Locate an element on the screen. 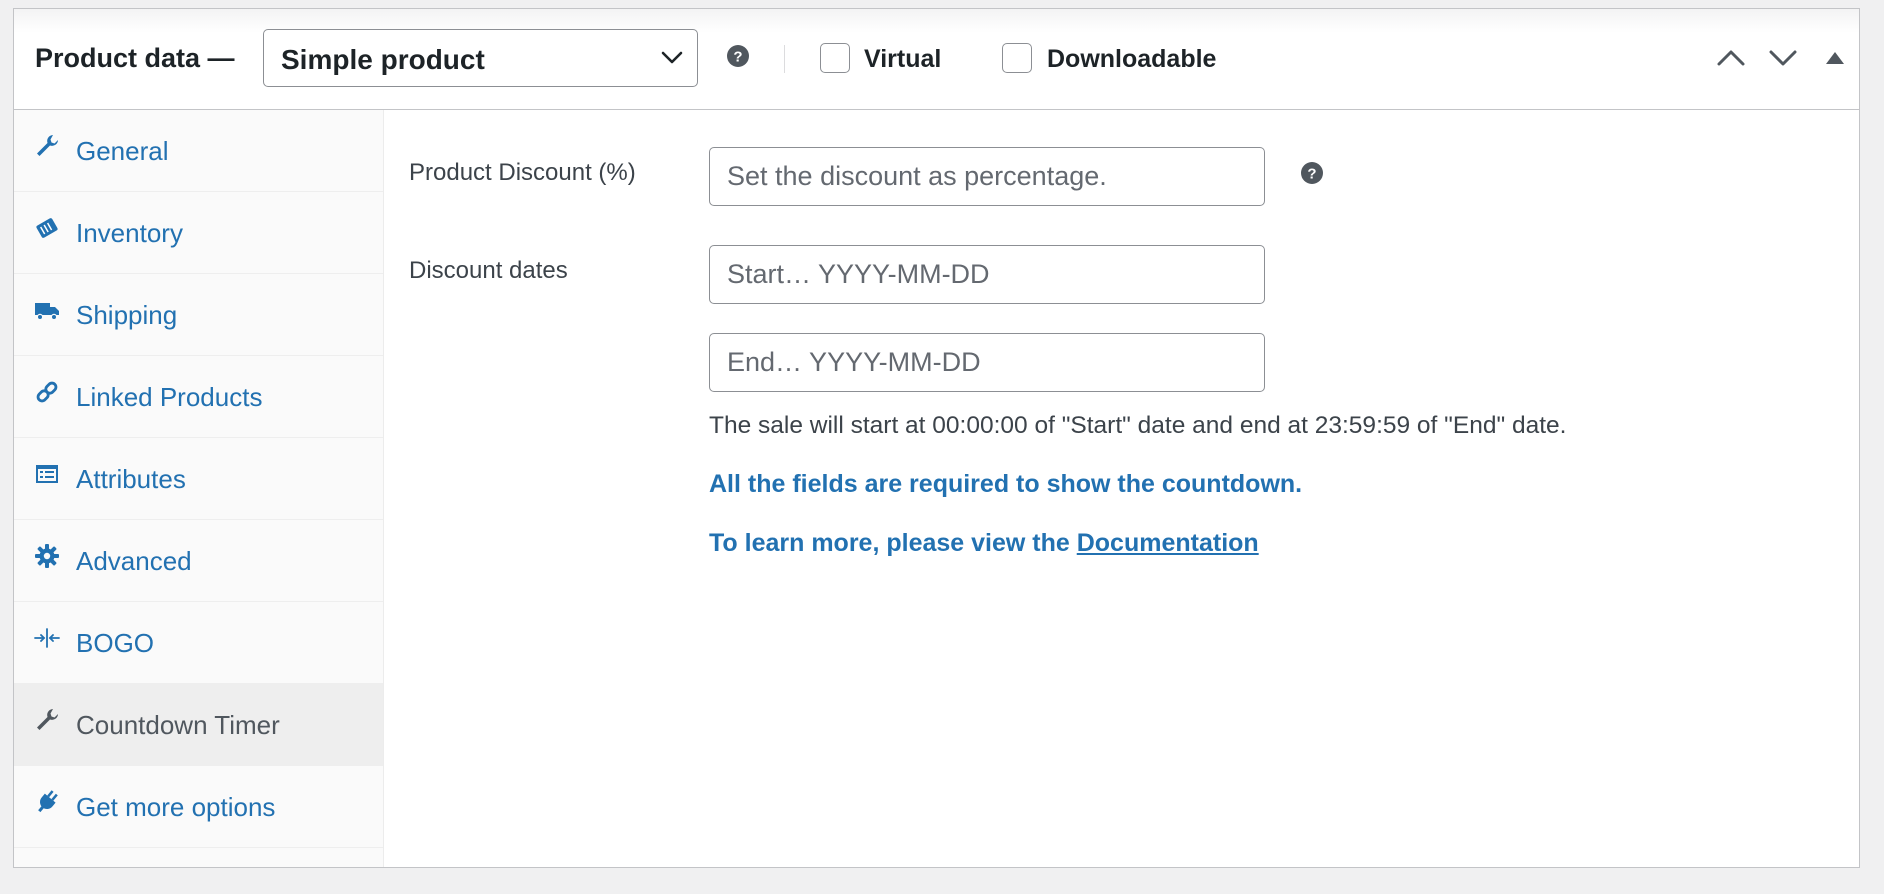 The image size is (1884, 894). virtual-label: Virtual is located at coordinates (902, 59).